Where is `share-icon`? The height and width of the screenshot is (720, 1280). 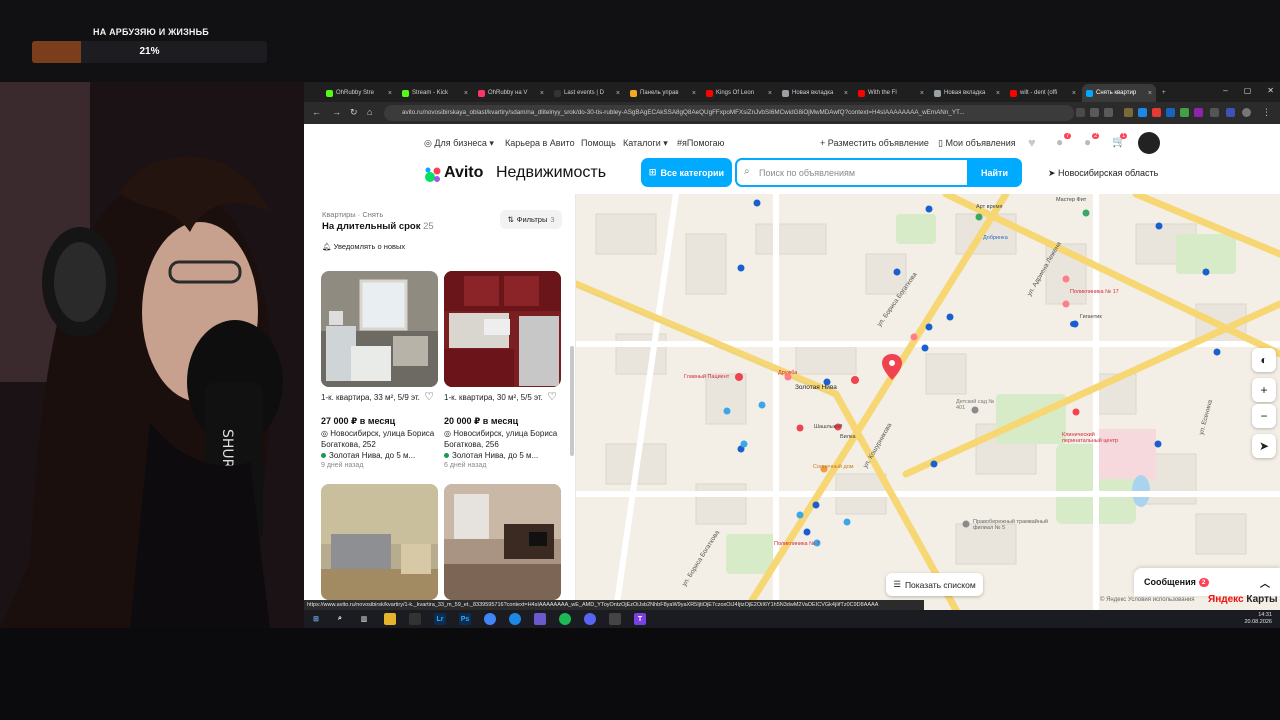
share-icon is located at coordinates (1094, 112).